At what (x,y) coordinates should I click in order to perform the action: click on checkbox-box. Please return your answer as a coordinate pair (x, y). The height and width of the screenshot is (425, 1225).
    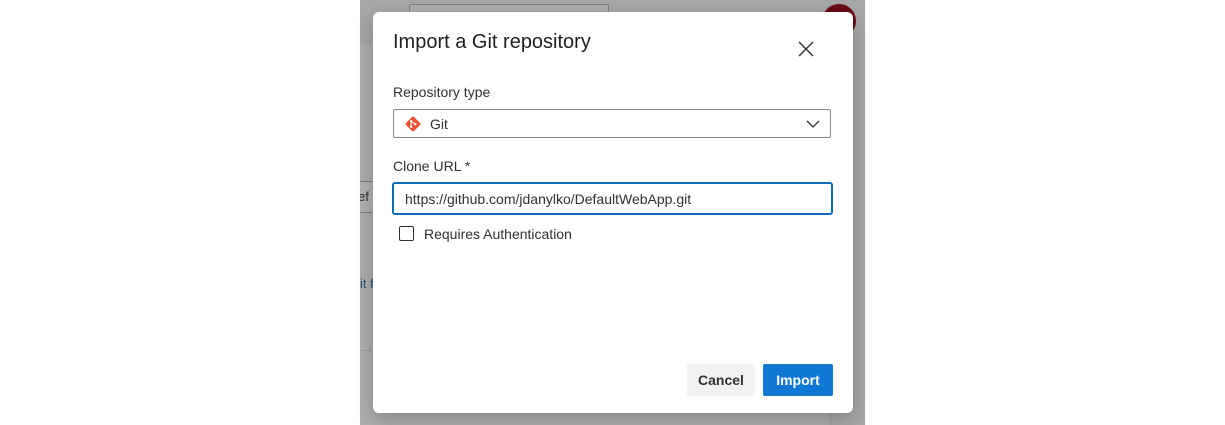
    Looking at the image, I should click on (406, 233).